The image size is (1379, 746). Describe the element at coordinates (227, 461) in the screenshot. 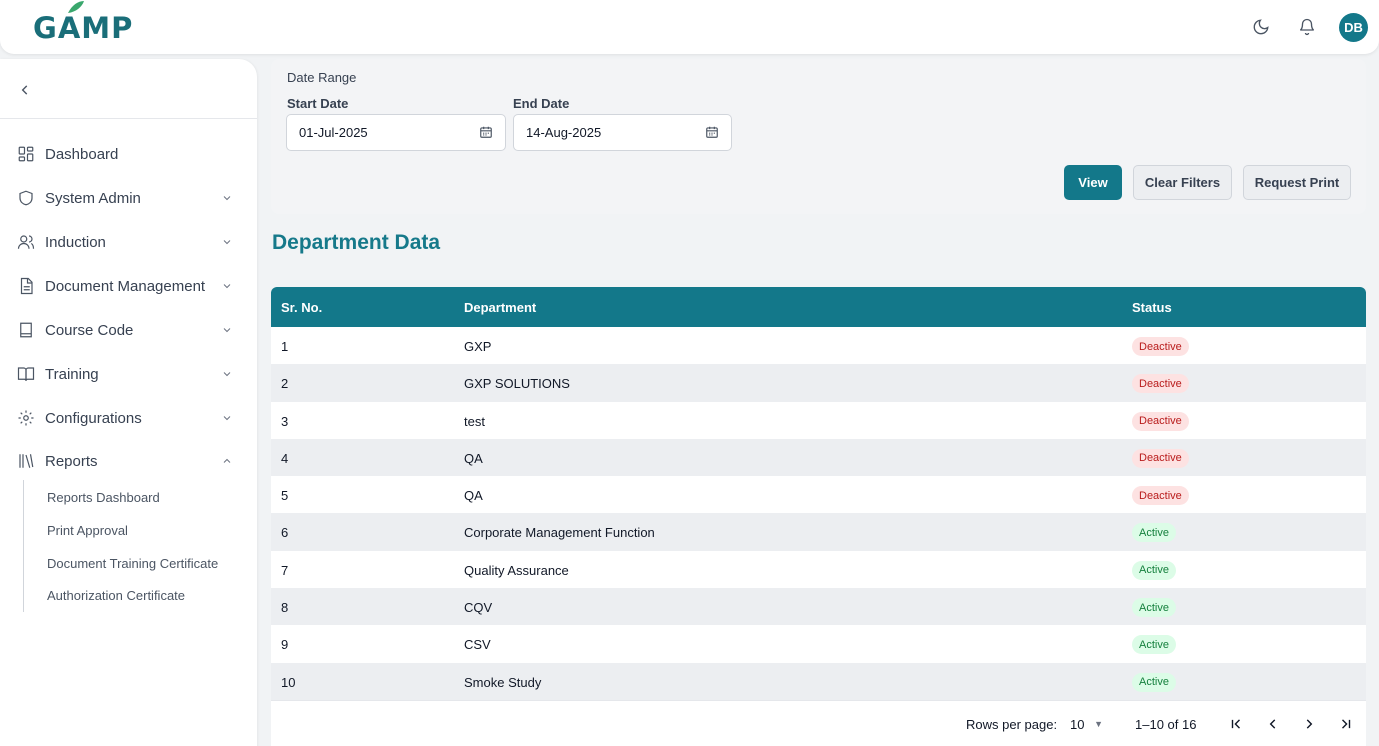

I see `chevron-up-icon` at that location.